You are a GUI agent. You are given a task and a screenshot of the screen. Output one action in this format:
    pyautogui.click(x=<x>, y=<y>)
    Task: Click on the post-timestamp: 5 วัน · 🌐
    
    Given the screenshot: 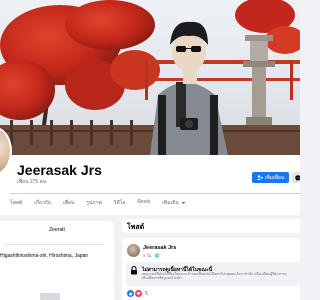 What is the action you would take?
    pyautogui.click(x=151, y=255)
    